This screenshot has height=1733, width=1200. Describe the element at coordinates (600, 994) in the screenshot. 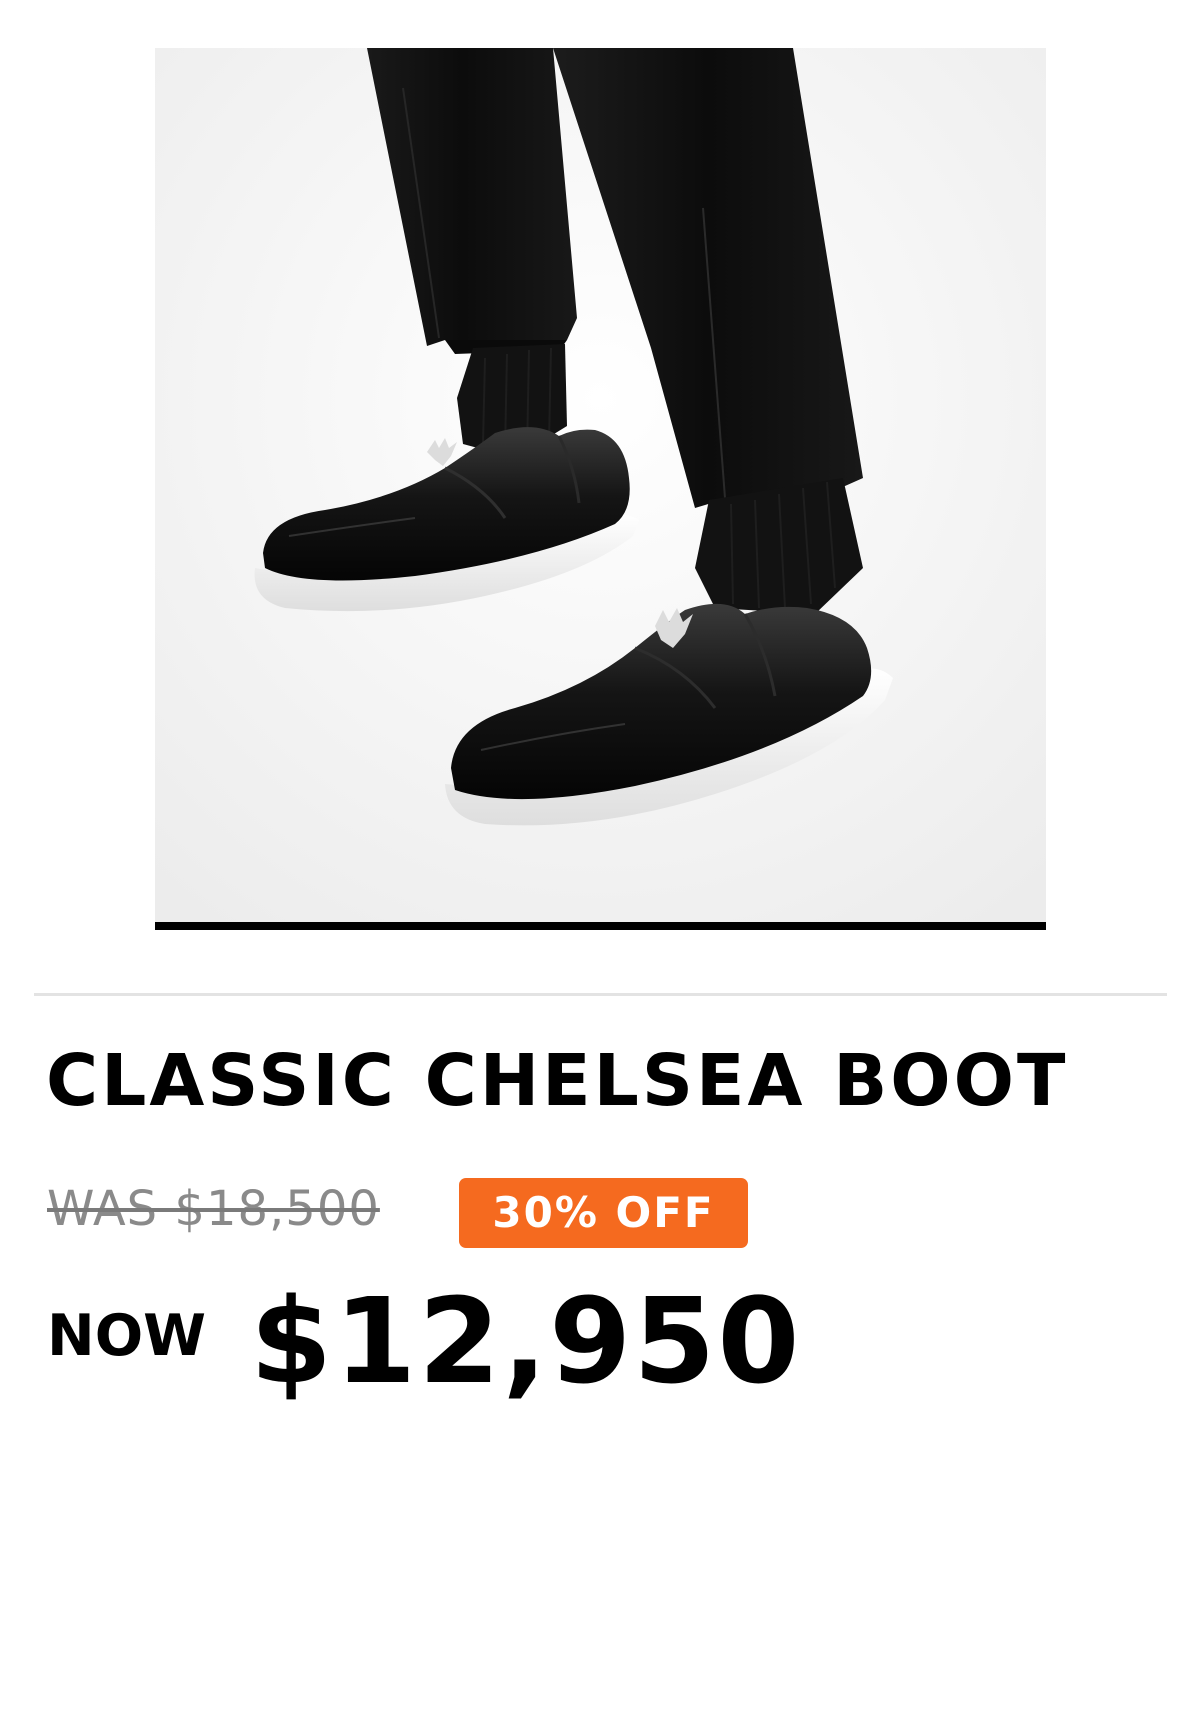

I see `section-divider` at that location.